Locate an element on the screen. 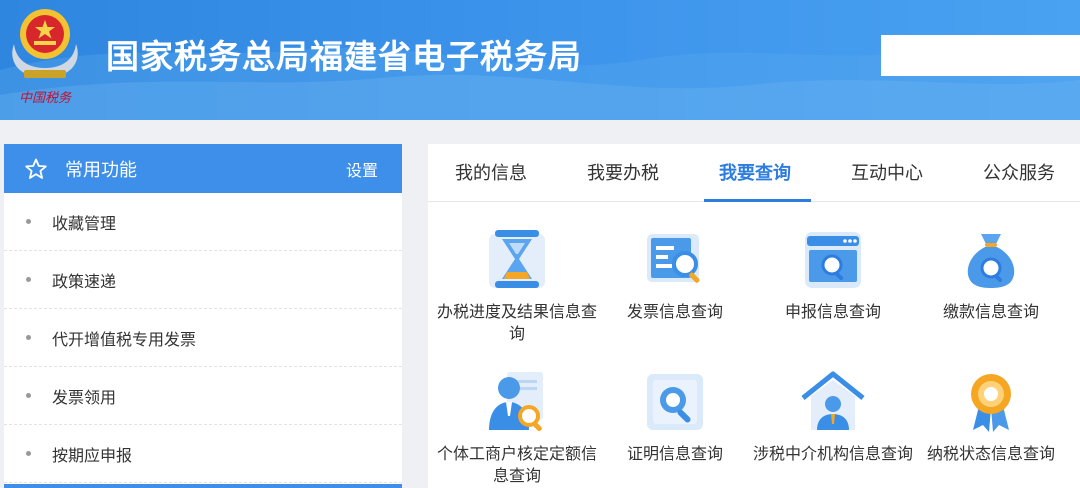 The height and width of the screenshot is (488, 1080). service-agency-query: 涉税中介机构信息查询 is located at coordinates (833, 417).